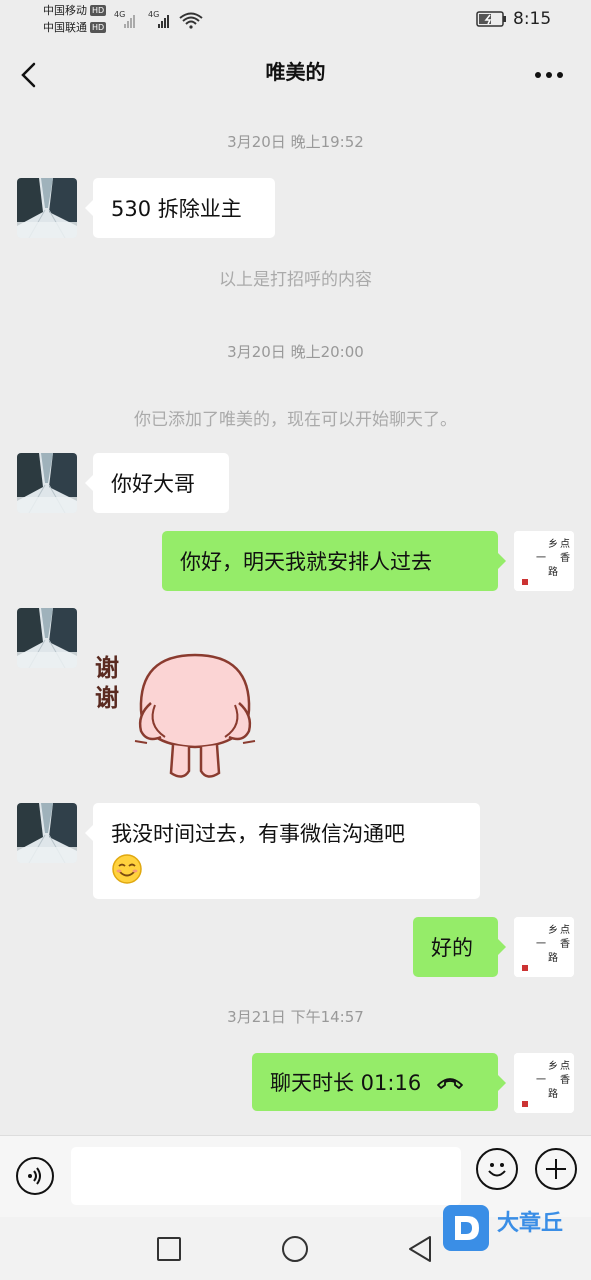 The image size is (591, 1280). I want to click on more-icon, so click(550, 75).